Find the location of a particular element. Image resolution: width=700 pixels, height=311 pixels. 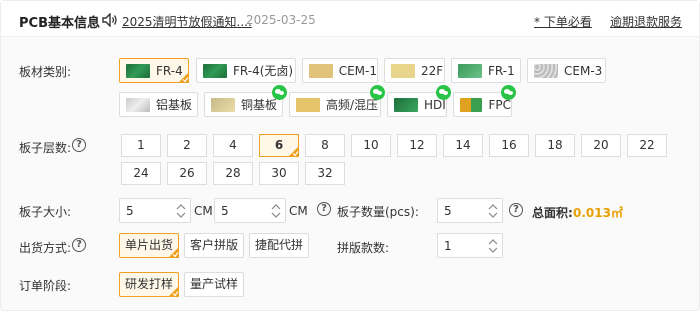

material-option-cem3: CEM-3 is located at coordinates (566, 70).